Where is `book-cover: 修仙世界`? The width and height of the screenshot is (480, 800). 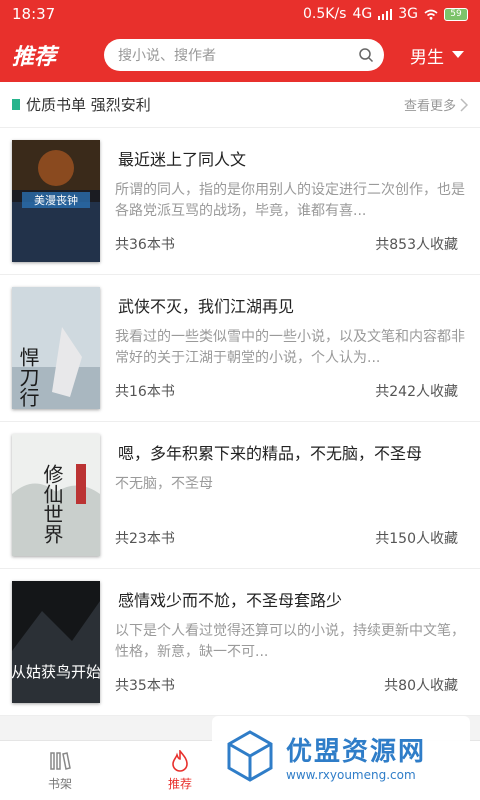 book-cover: 修仙世界 is located at coordinates (56, 495).